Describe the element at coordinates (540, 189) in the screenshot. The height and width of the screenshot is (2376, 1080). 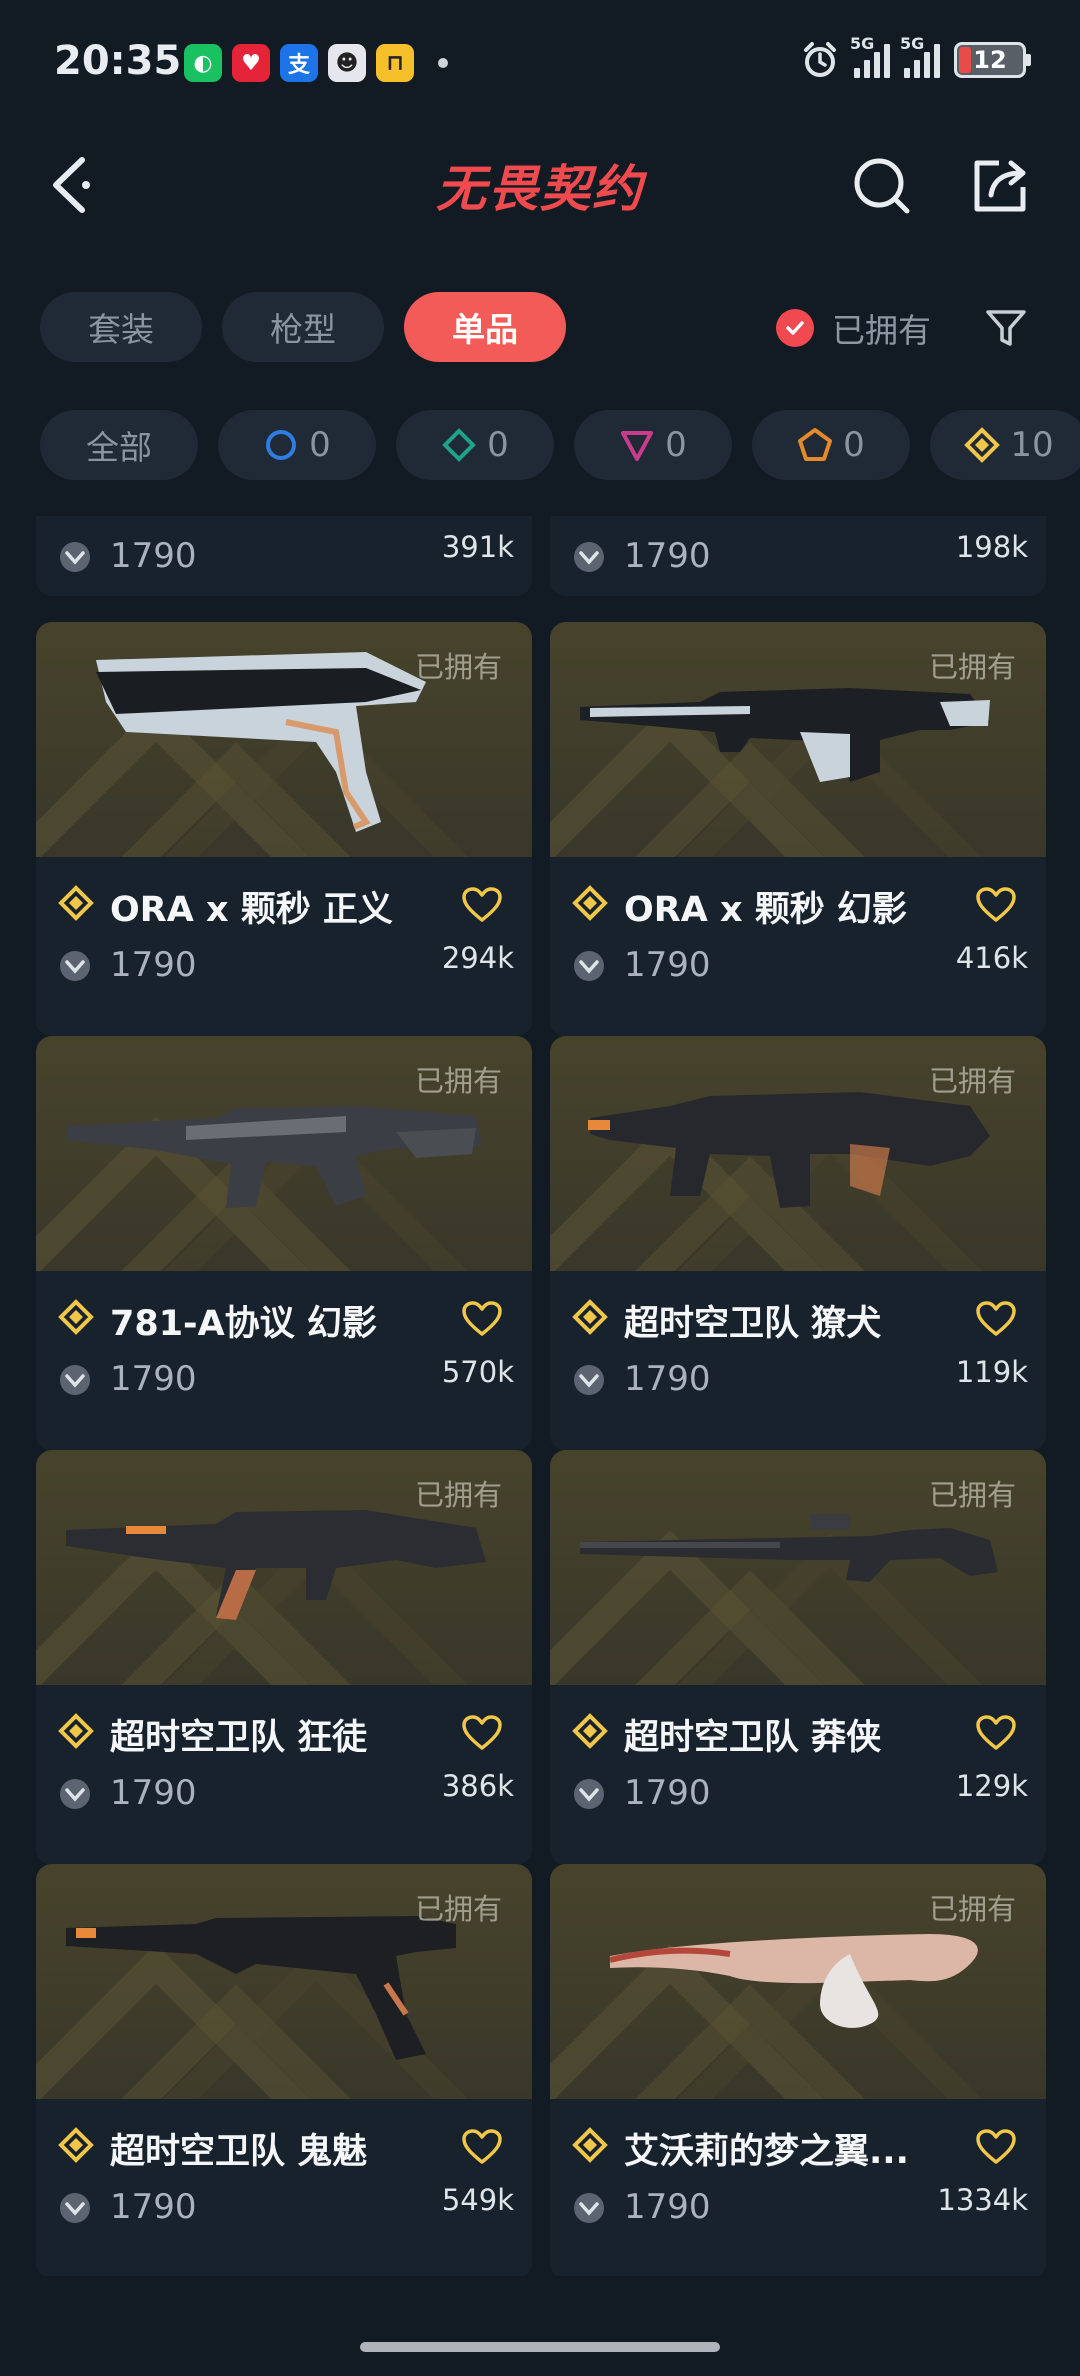
I see `page-title: 无畏契约` at that location.